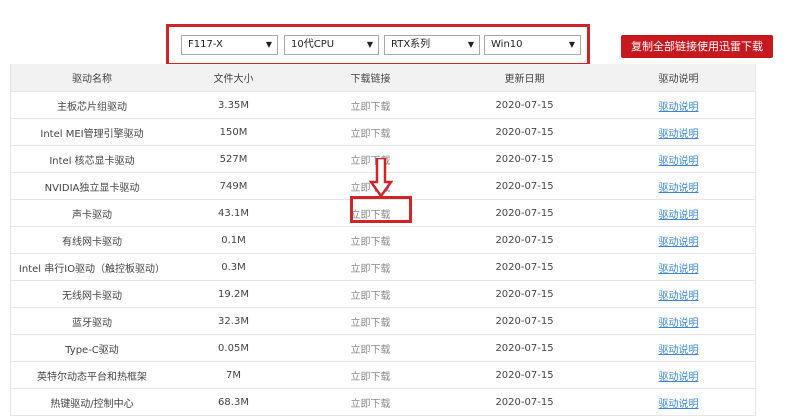 The width and height of the screenshot is (802, 416). I want to click on driver-name-cell: 热键驱动/控制中心, so click(92, 402).